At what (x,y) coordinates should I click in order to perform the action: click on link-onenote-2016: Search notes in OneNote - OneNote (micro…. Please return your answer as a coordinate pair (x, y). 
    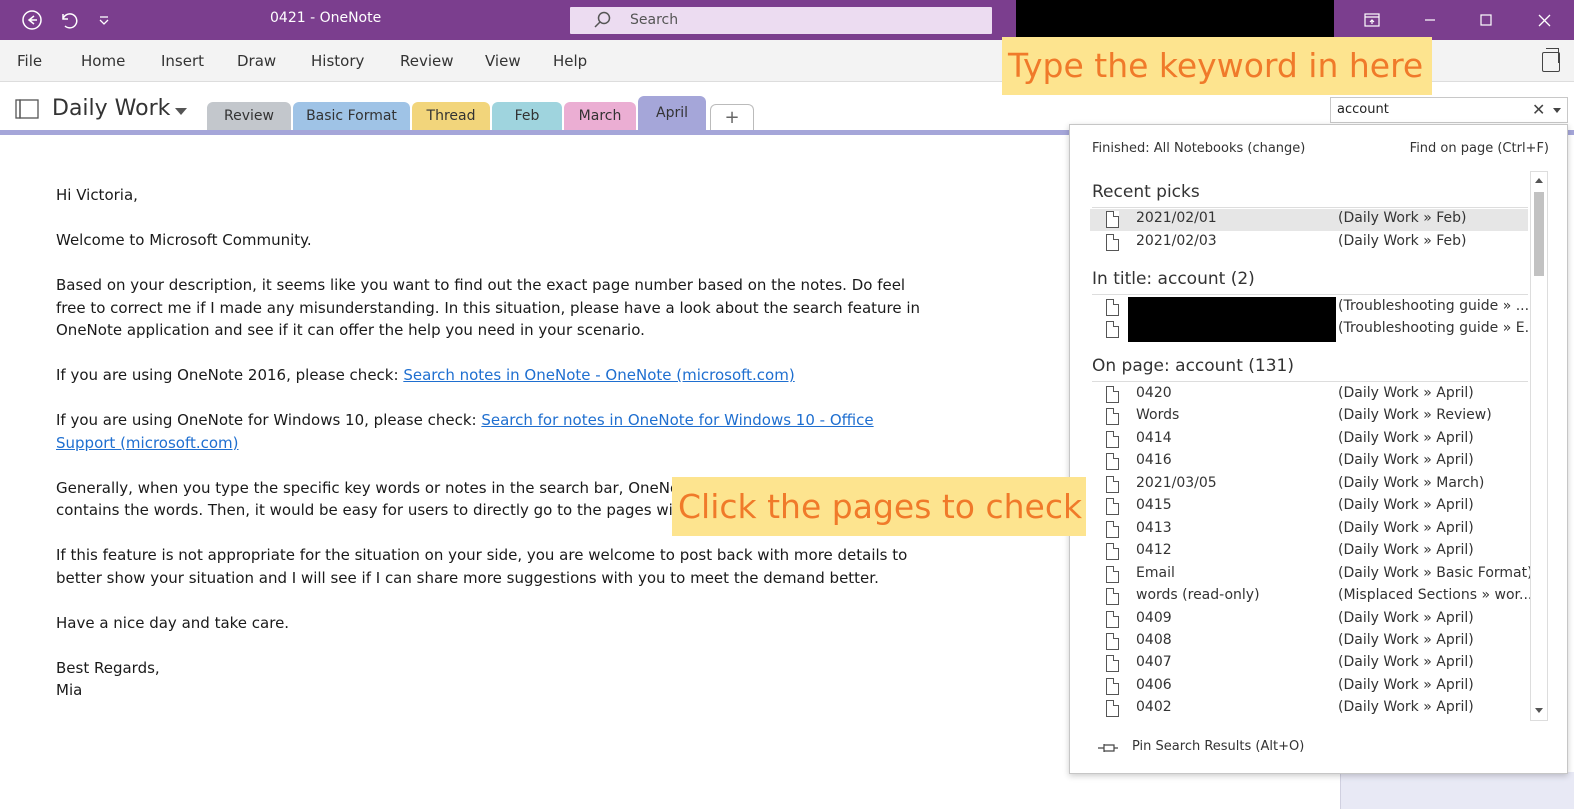
    Looking at the image, I should click on (598, 375).